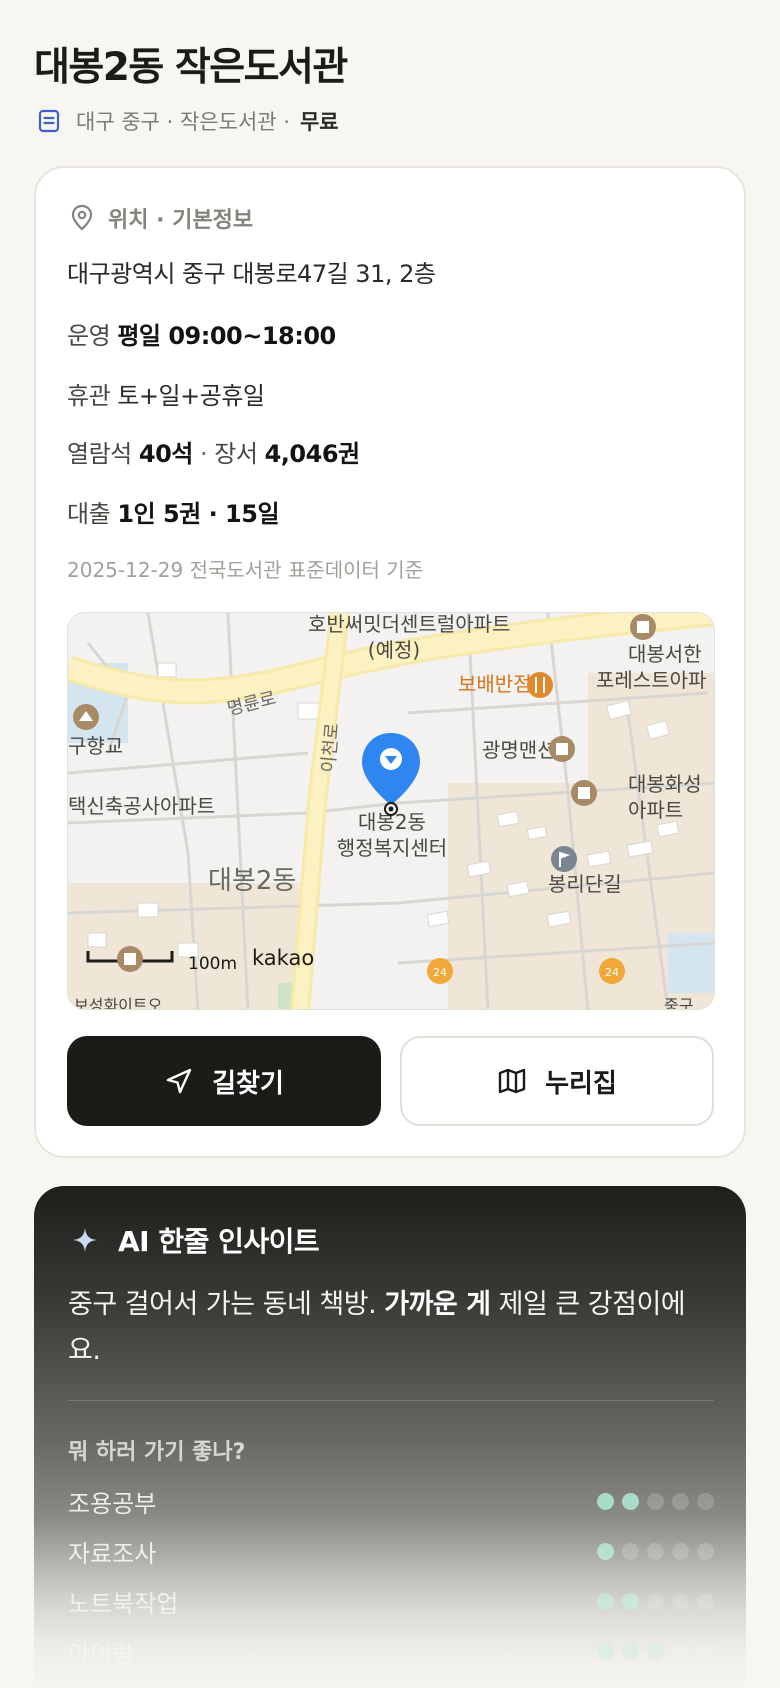 Image resolution: width=780 pixels, height=1688 pixels. Describe the element at coordinates (665, 784) in the screenshot. I see `map-label: 대봉화성` at that location.